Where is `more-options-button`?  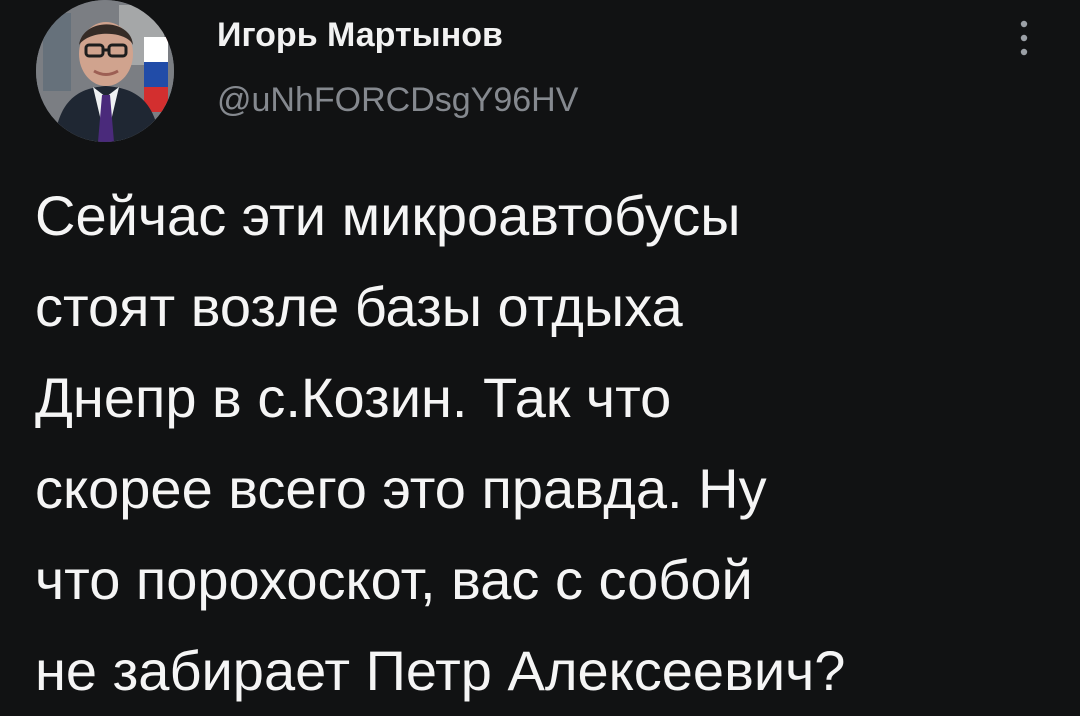 more-options-button is located at coordinates (1024, 38).